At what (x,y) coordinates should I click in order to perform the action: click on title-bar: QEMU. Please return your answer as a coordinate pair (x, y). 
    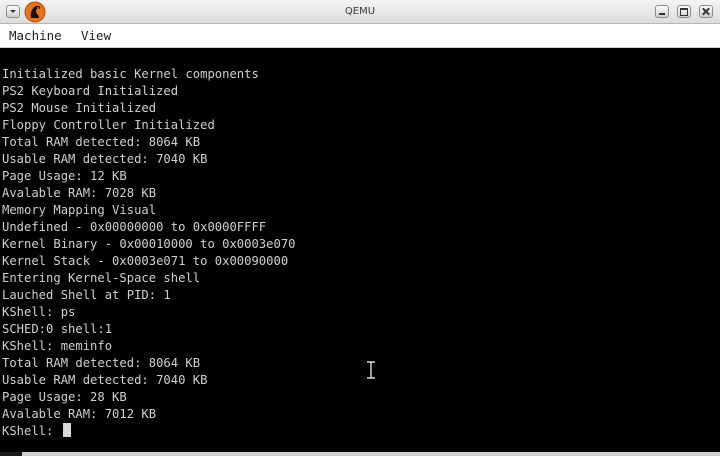
    Looking at the image, I should click on (360, 12).